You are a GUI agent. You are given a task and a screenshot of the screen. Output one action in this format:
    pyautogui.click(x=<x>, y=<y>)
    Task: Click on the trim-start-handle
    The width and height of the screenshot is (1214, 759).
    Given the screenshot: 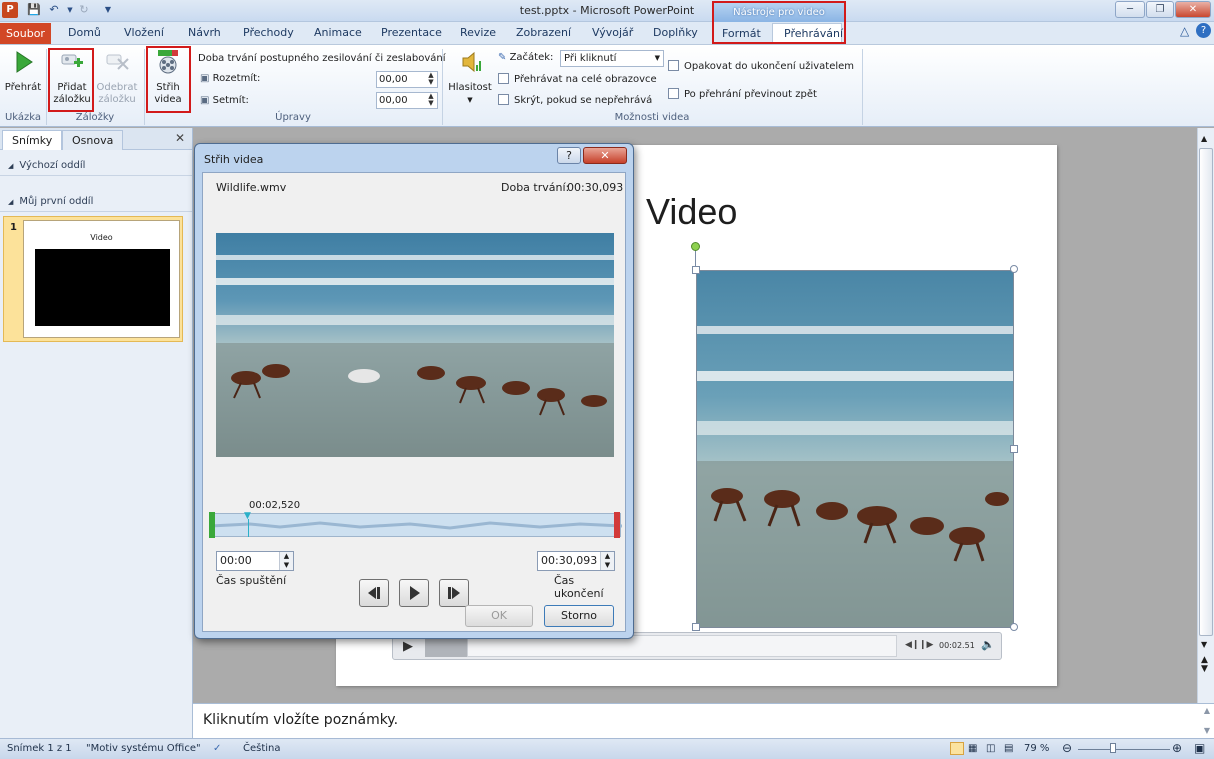 What is the action you would take?
    pyautogui.click(x=212, y=525)
    